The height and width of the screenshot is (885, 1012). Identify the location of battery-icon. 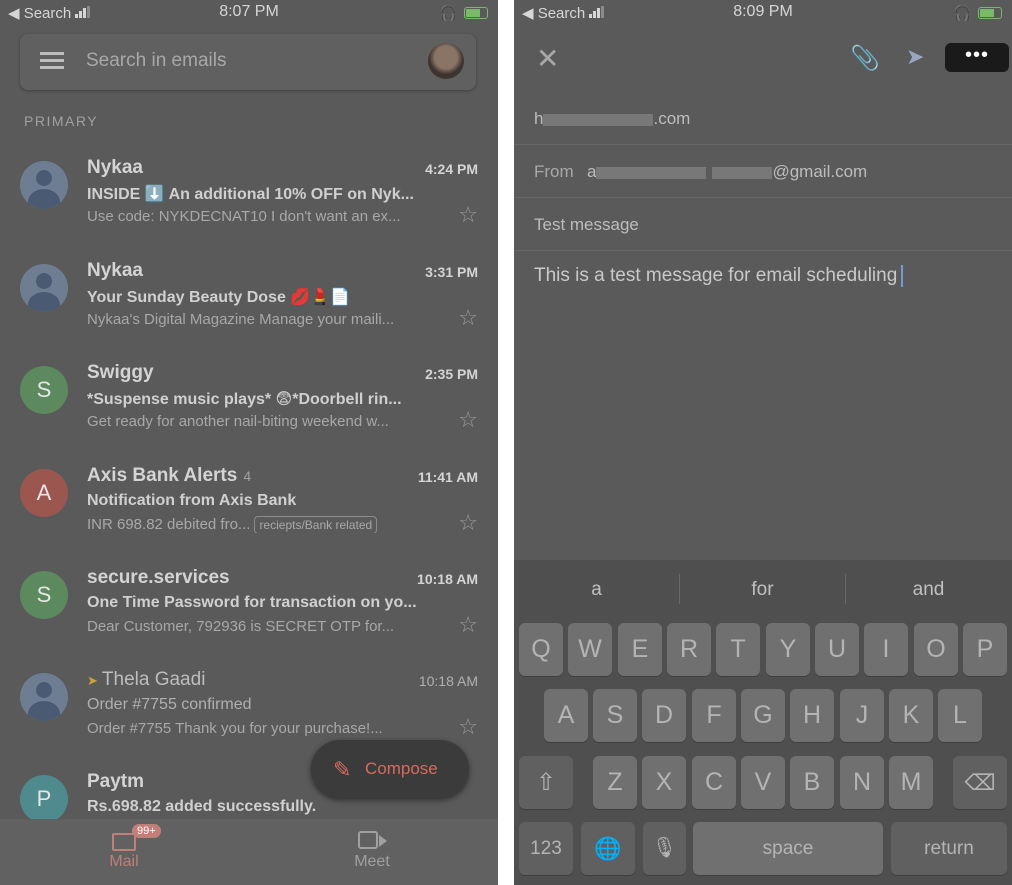
(990, 13).